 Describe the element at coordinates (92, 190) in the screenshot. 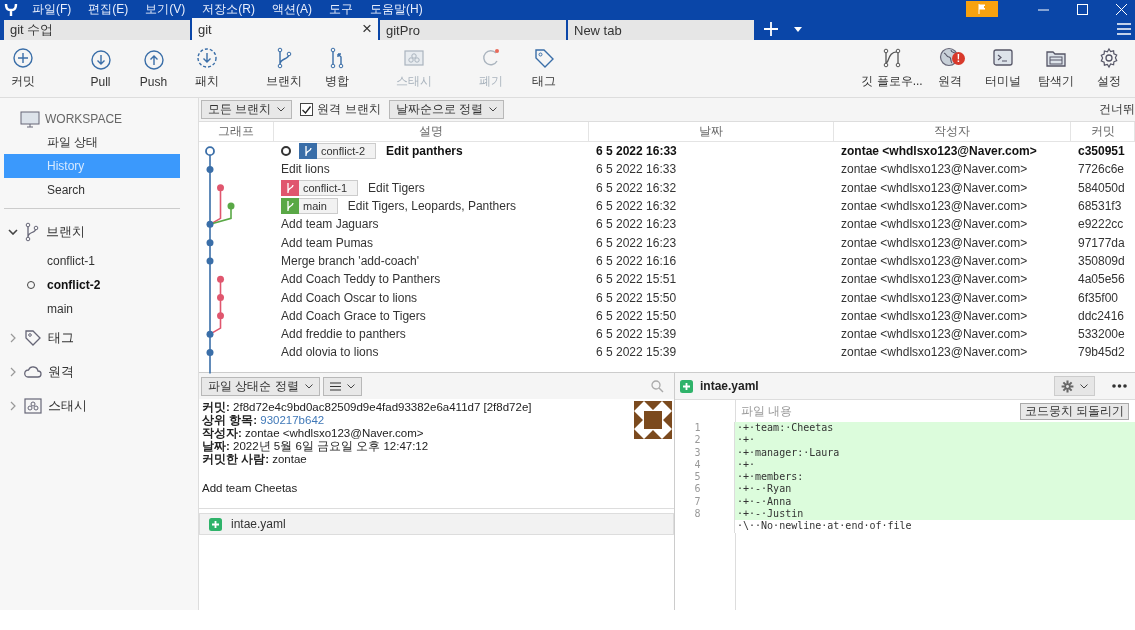

I see `sidebar-item: Search` at that location.